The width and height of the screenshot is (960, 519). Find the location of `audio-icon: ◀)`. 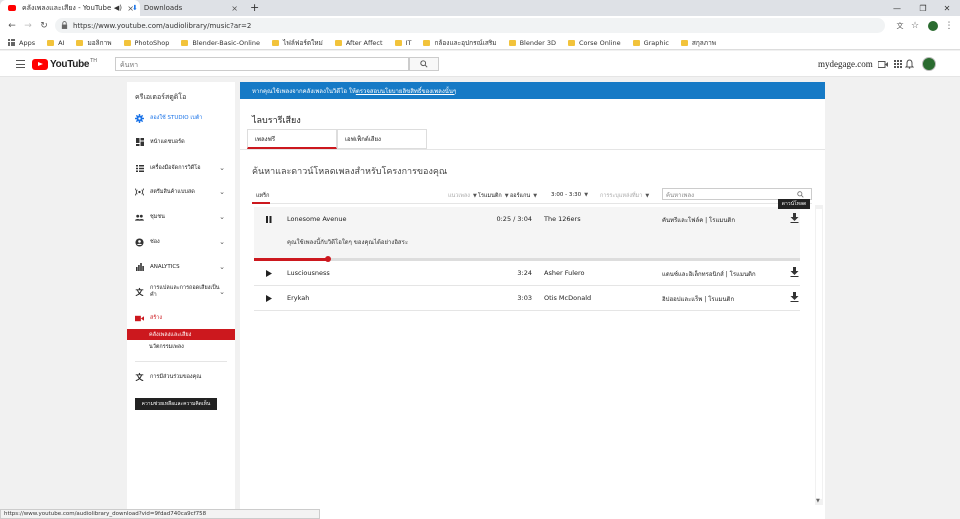

audio-icon: ◀) is located at coordinates (118, 8).